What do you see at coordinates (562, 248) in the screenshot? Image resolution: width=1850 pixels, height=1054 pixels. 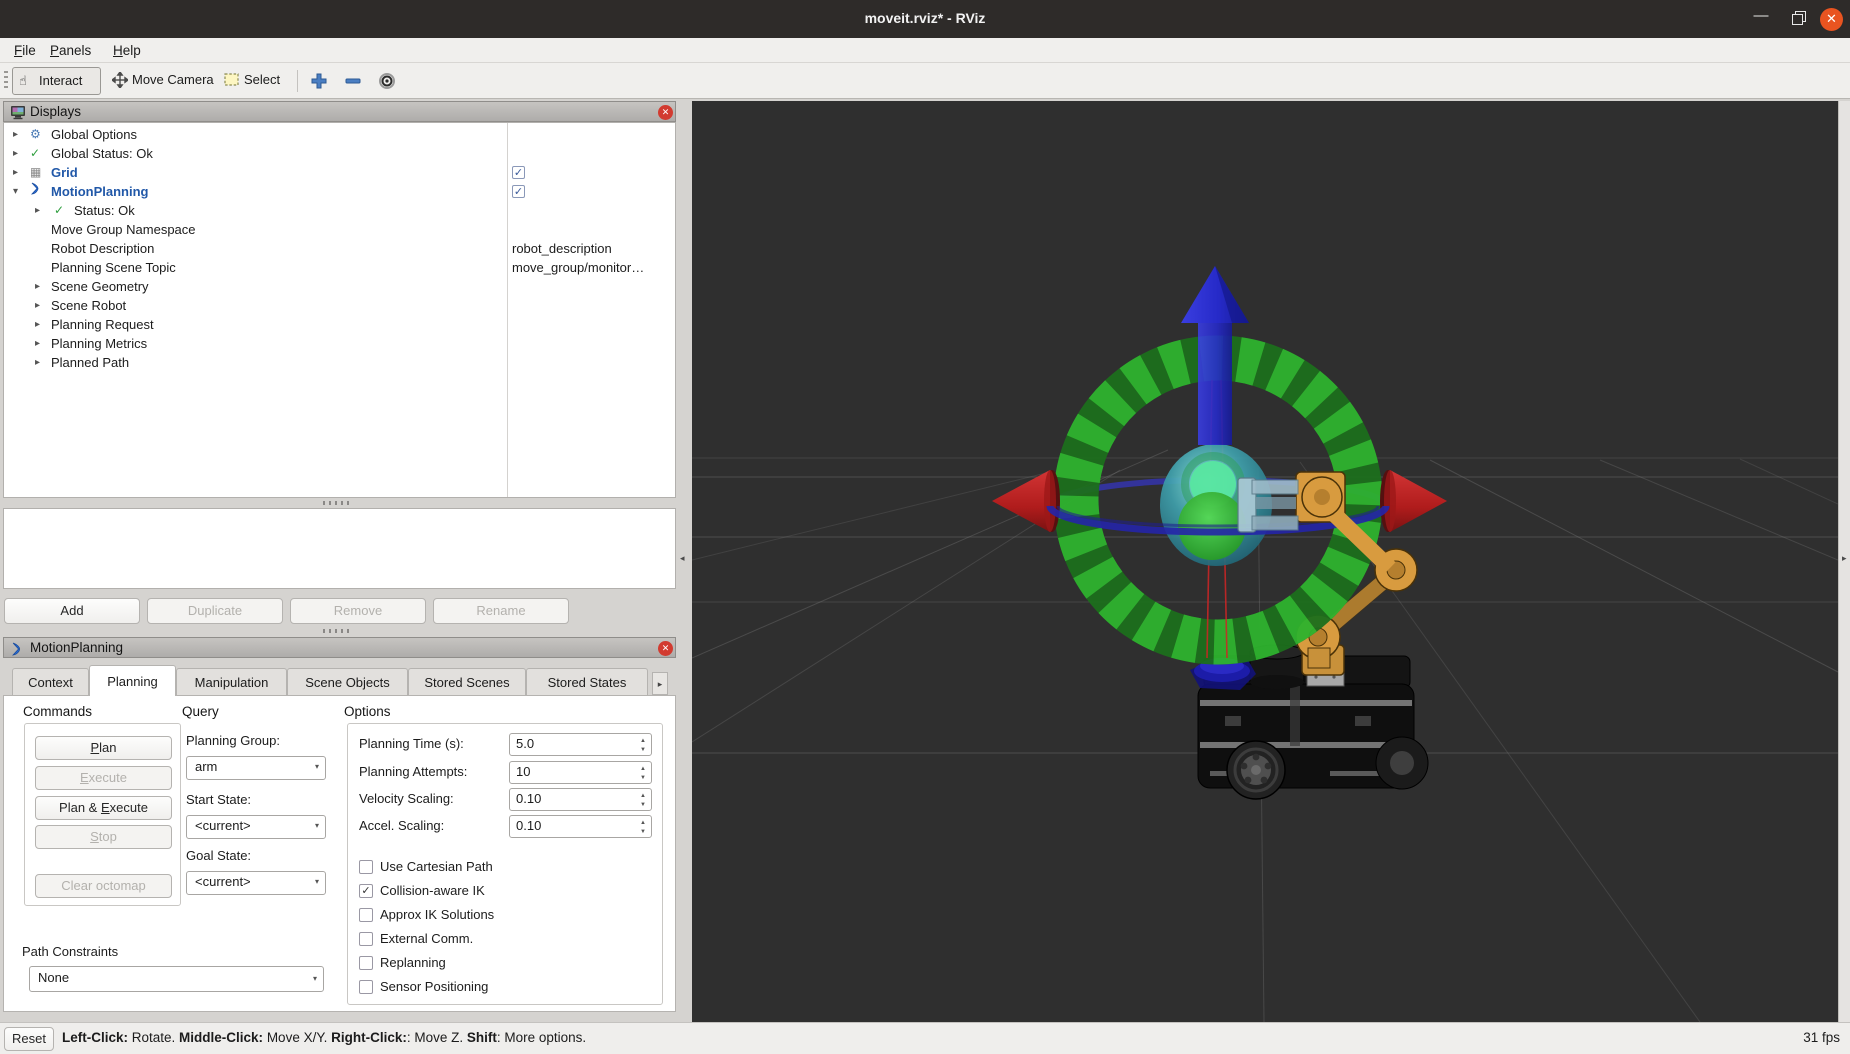 I see `robot-description-value: robot_description` at bounding box center [562, 248].